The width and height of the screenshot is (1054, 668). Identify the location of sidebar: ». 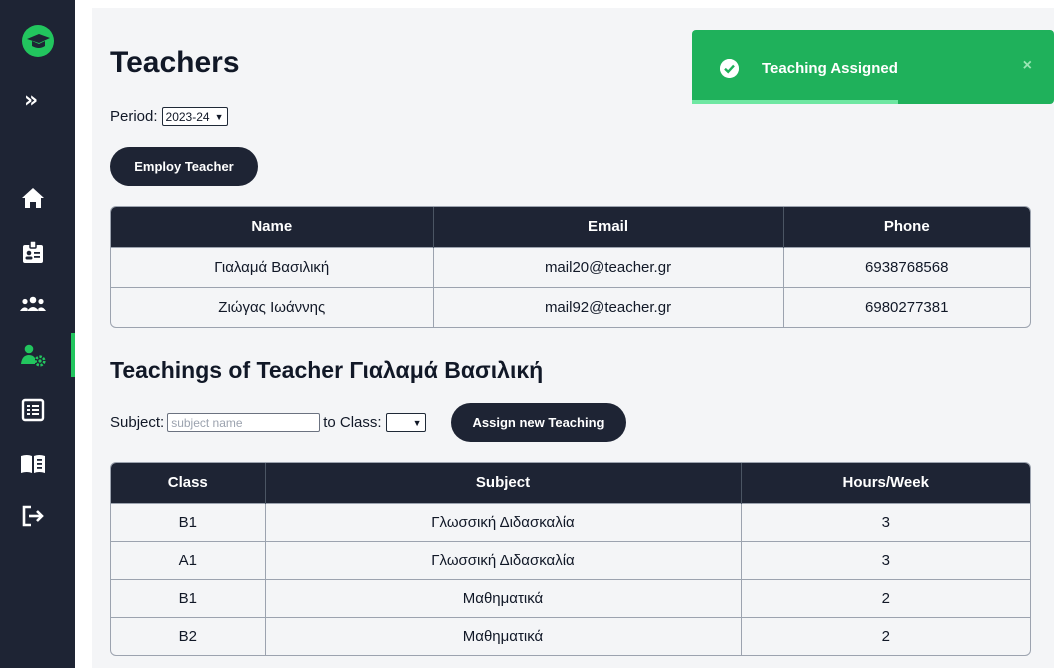
(37, 334).